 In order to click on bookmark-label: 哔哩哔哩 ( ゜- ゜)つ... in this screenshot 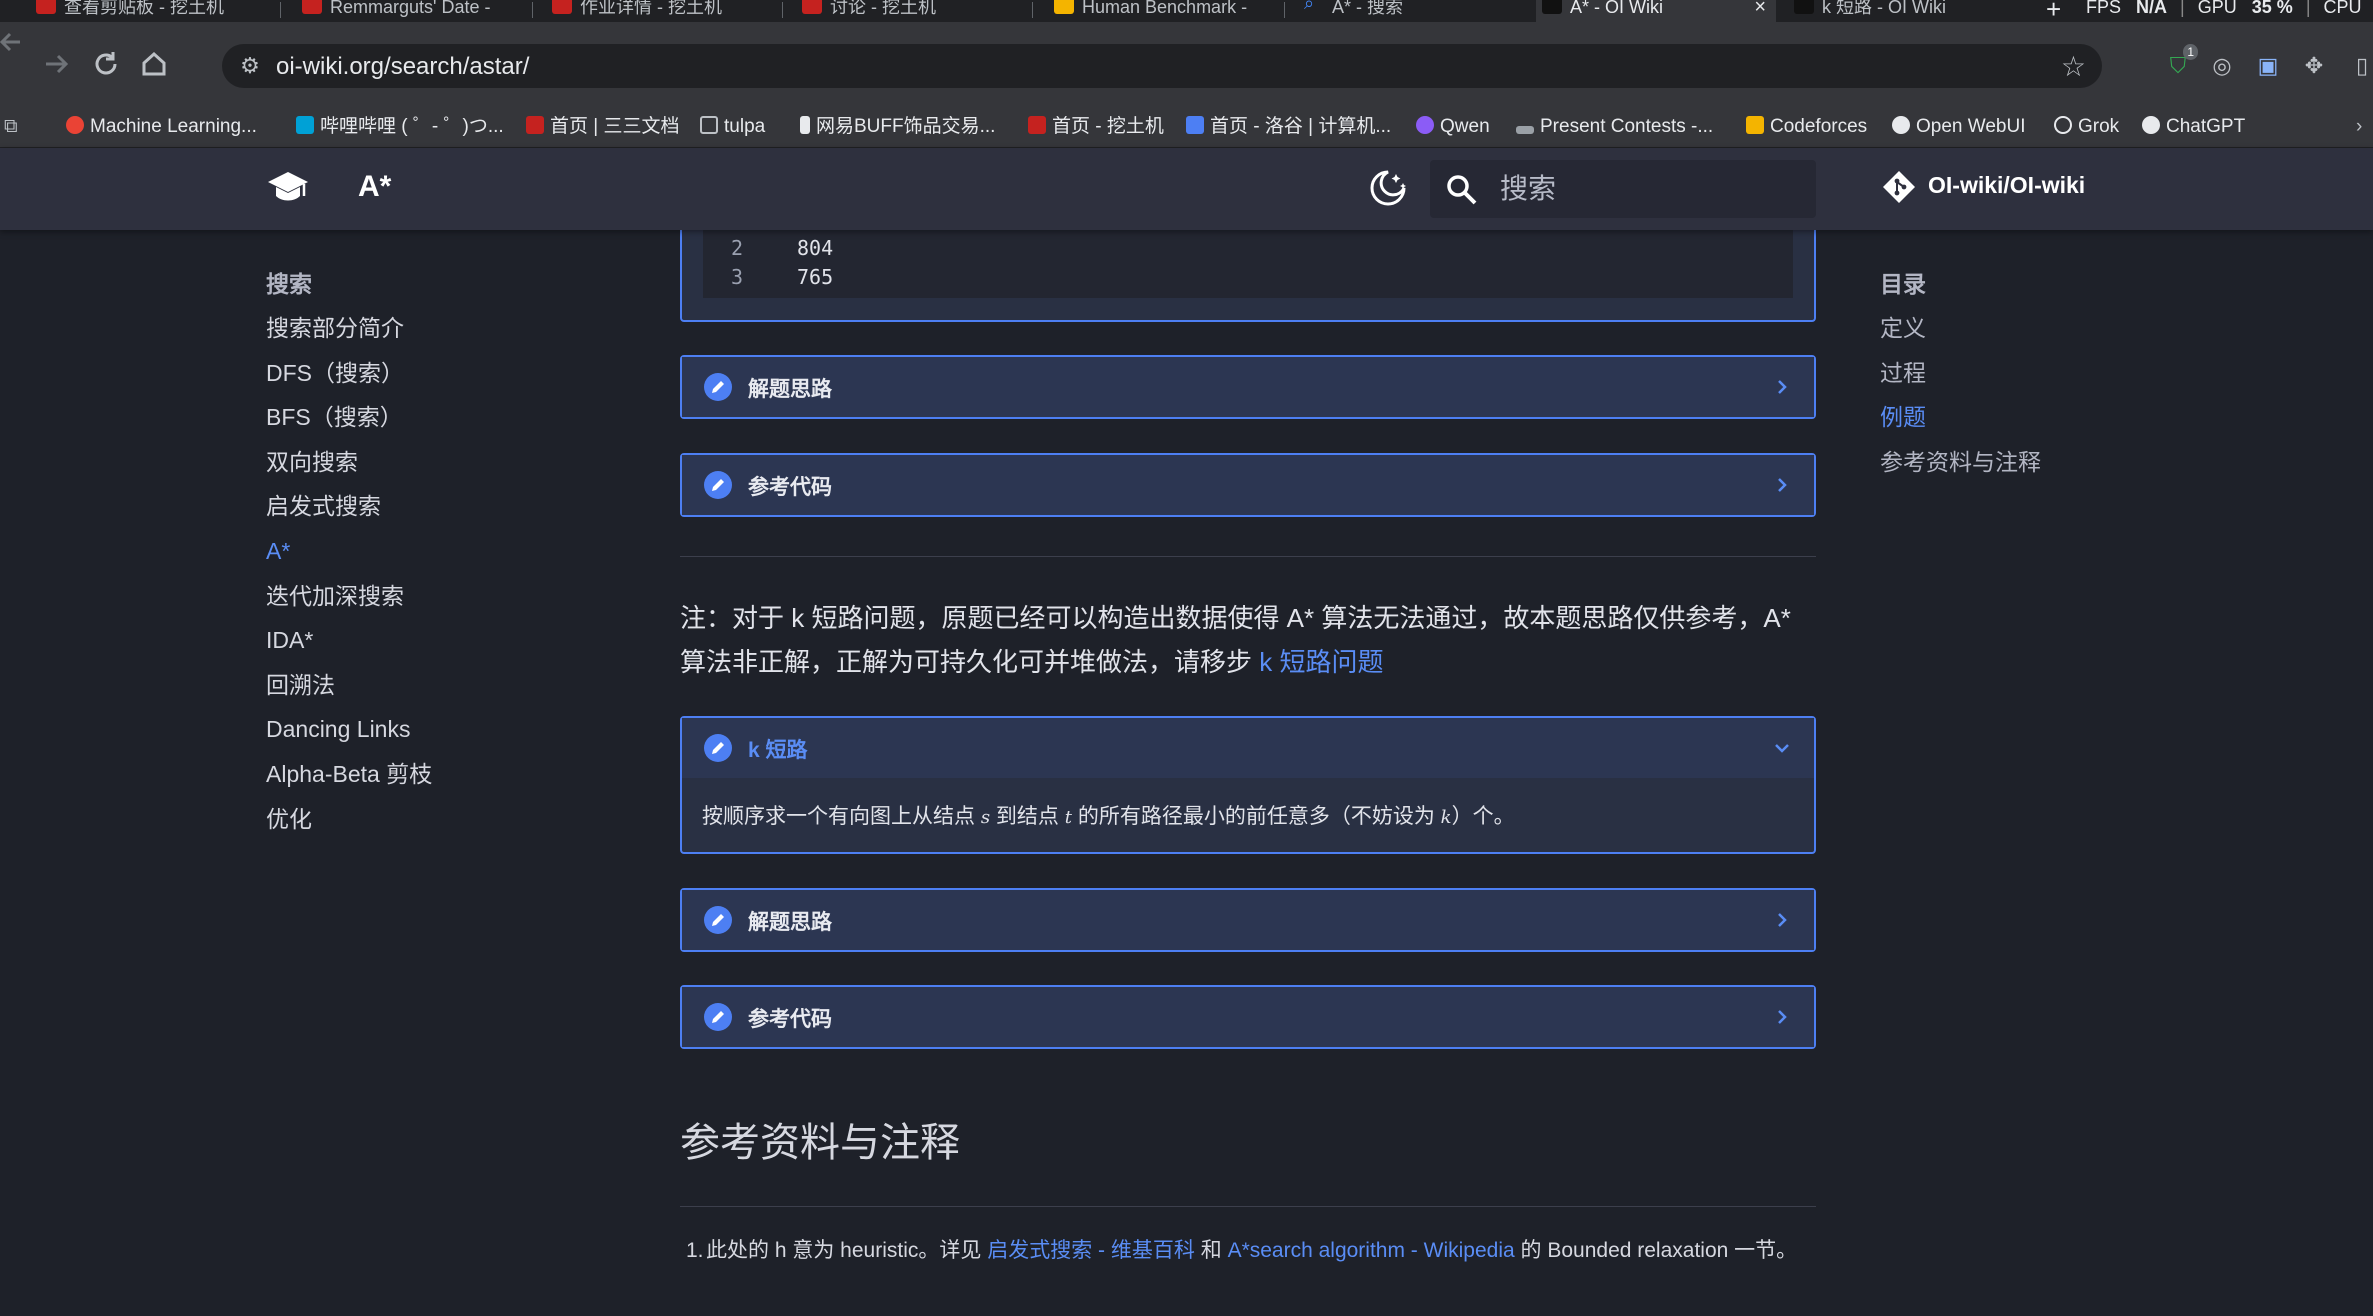, I will do `click(412, 126)`.